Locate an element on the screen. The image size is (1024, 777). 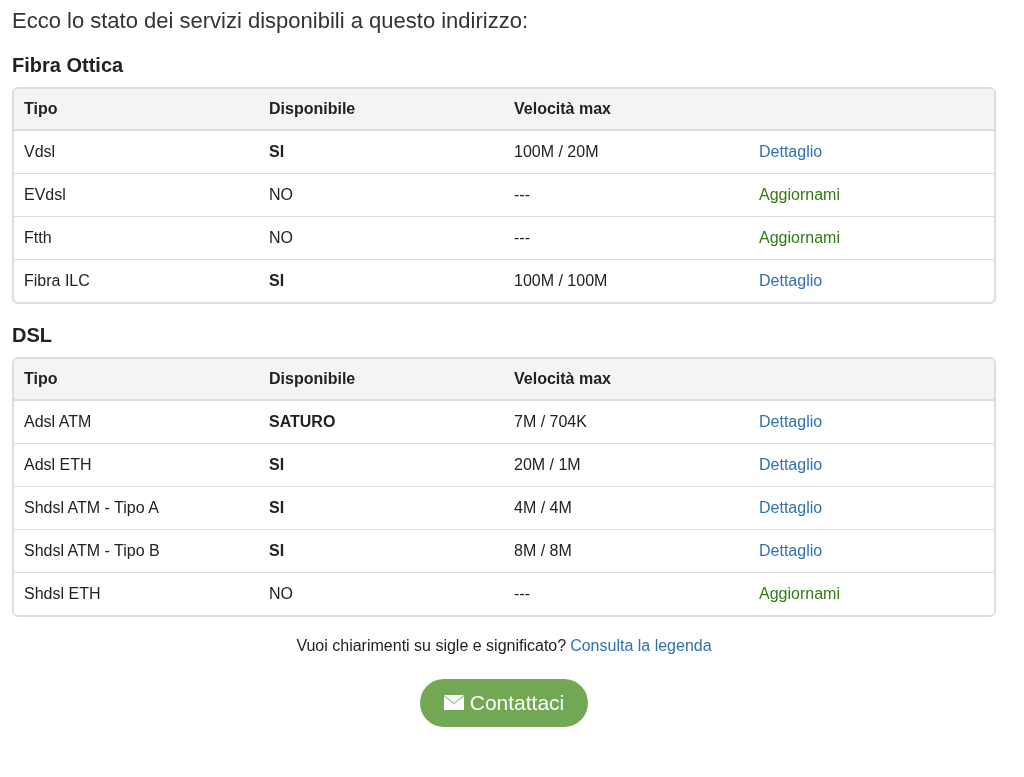
table-cell: SATURO is located at coordinates (381, 422).